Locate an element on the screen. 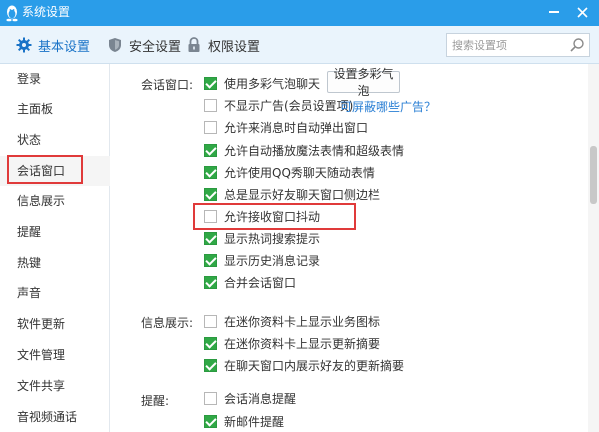  option-new-mail-reminder: 新邮件提醒 is located at coordinates (244, 421).